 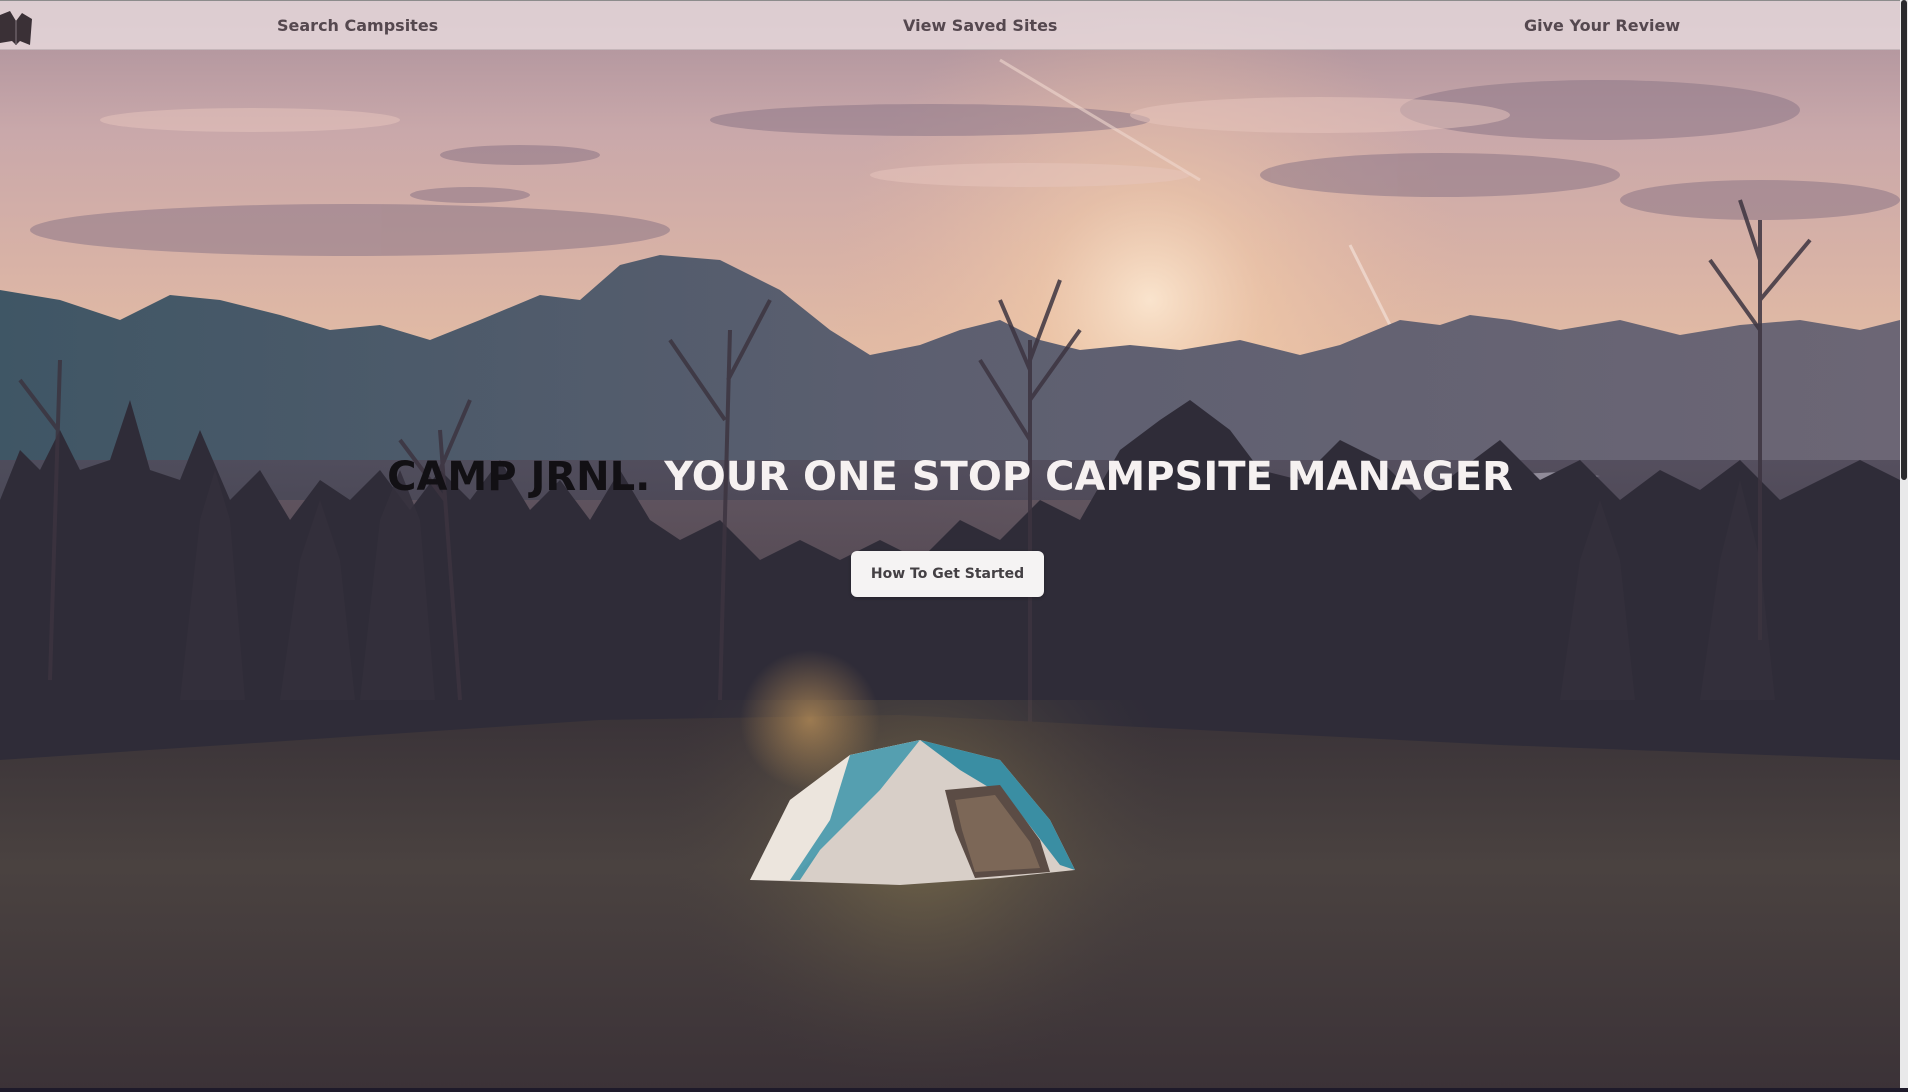 What do you see at coordinates (947, 574) in the screenshot?
I see `how-to-get-started-button: How To Get Started` at bounding box center [947, 574].